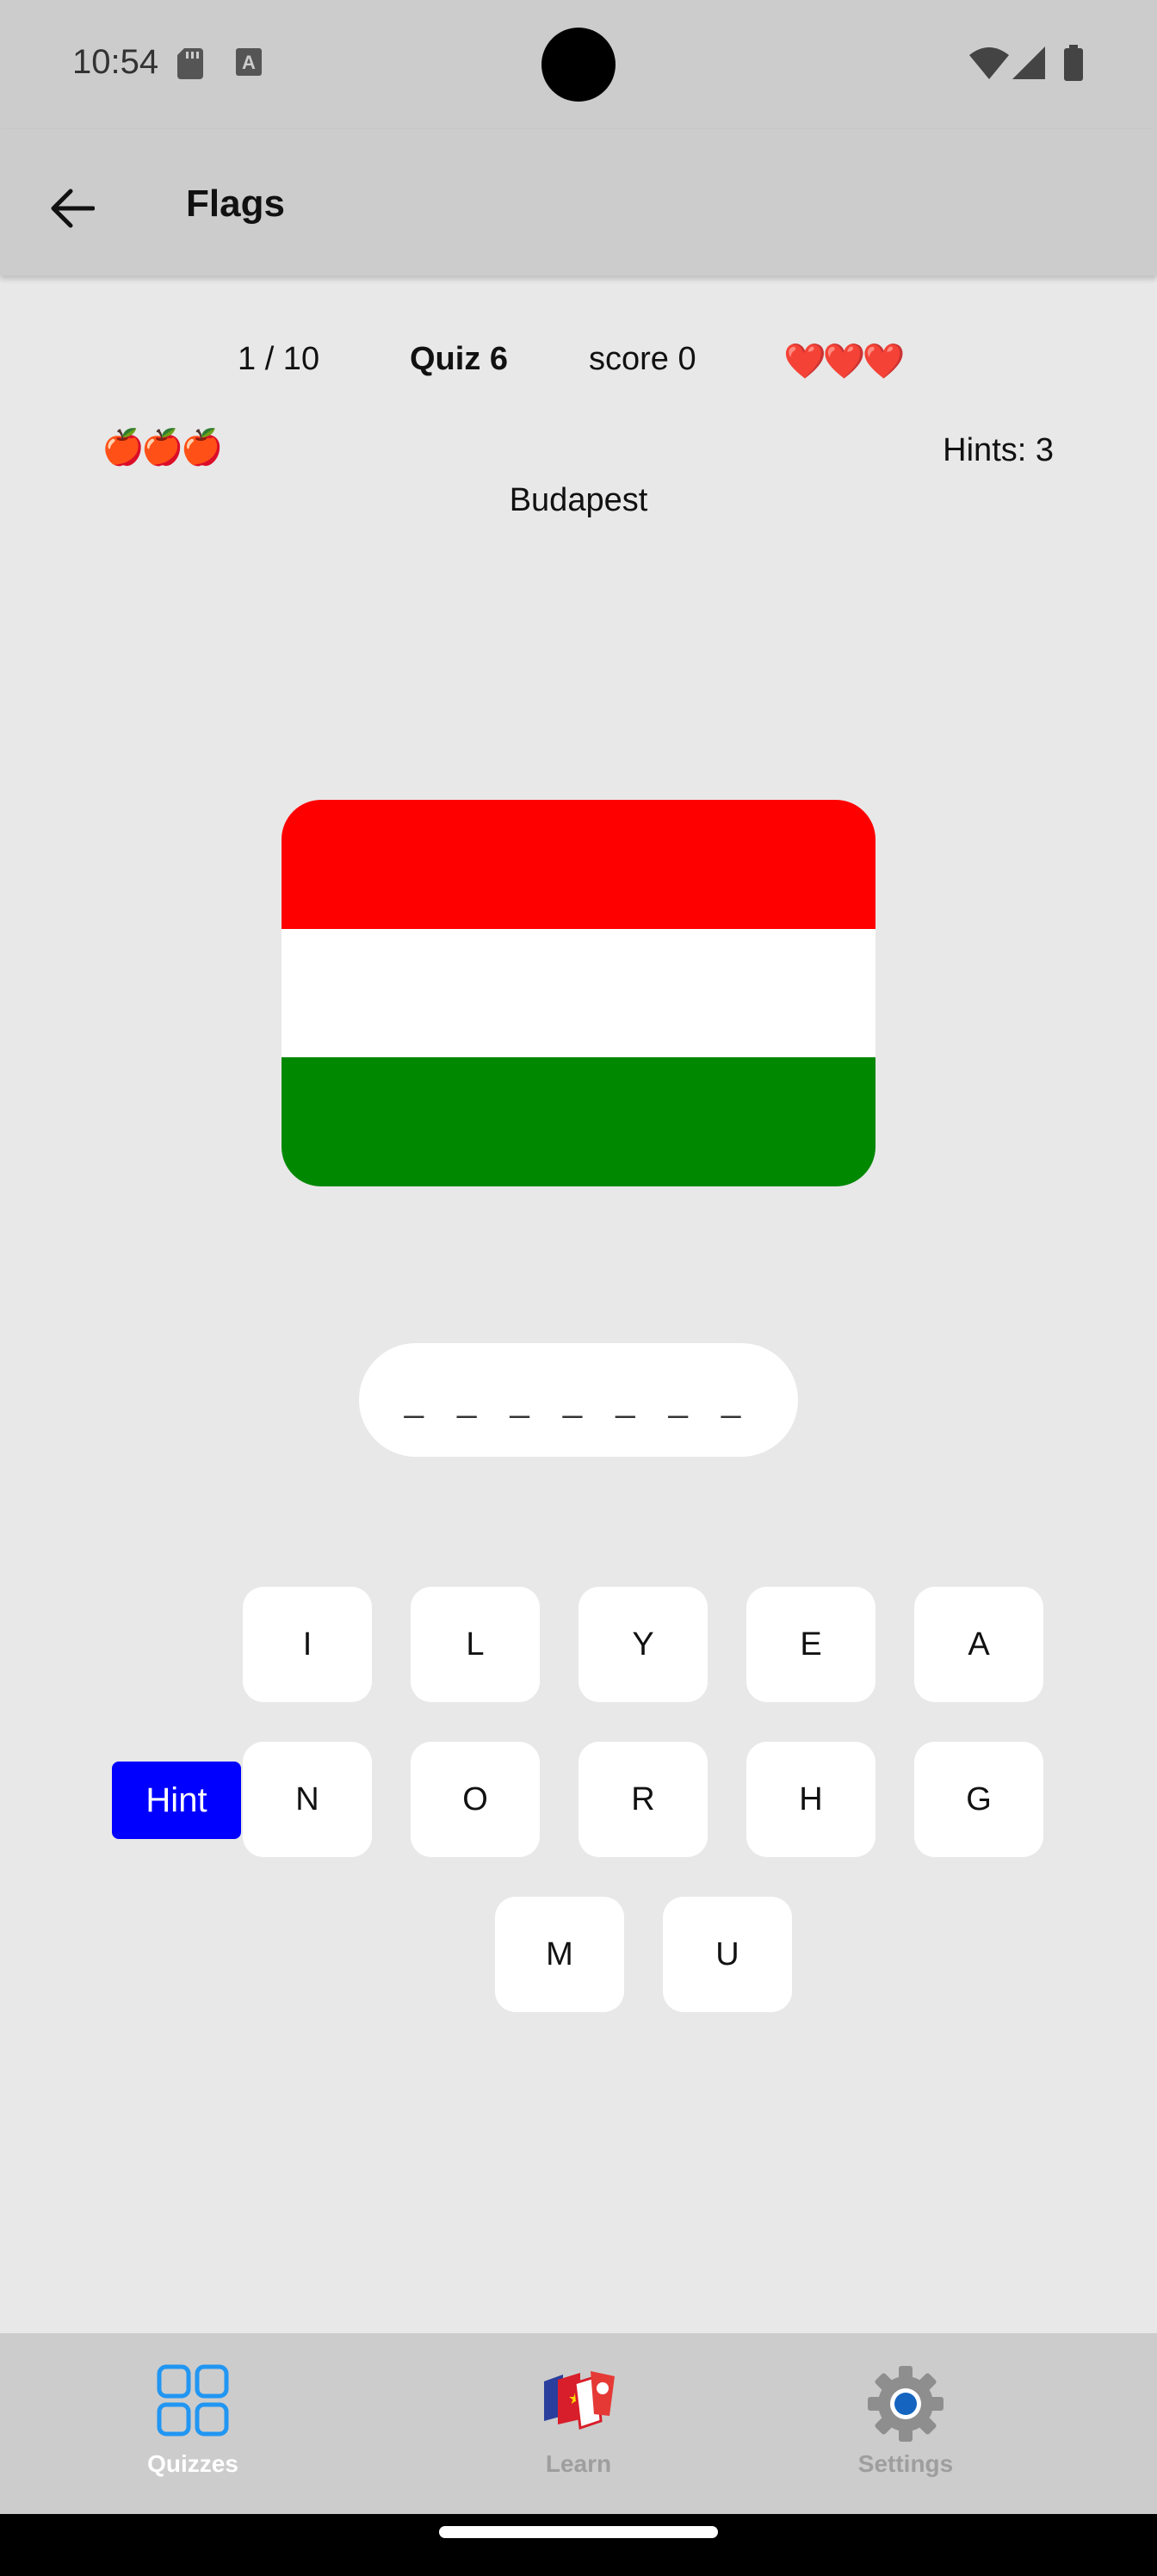 The height and width of the screenshot is (2576, 1157). I want to click on nav-quizzes-label: Quizzes, so click(193, 2464).